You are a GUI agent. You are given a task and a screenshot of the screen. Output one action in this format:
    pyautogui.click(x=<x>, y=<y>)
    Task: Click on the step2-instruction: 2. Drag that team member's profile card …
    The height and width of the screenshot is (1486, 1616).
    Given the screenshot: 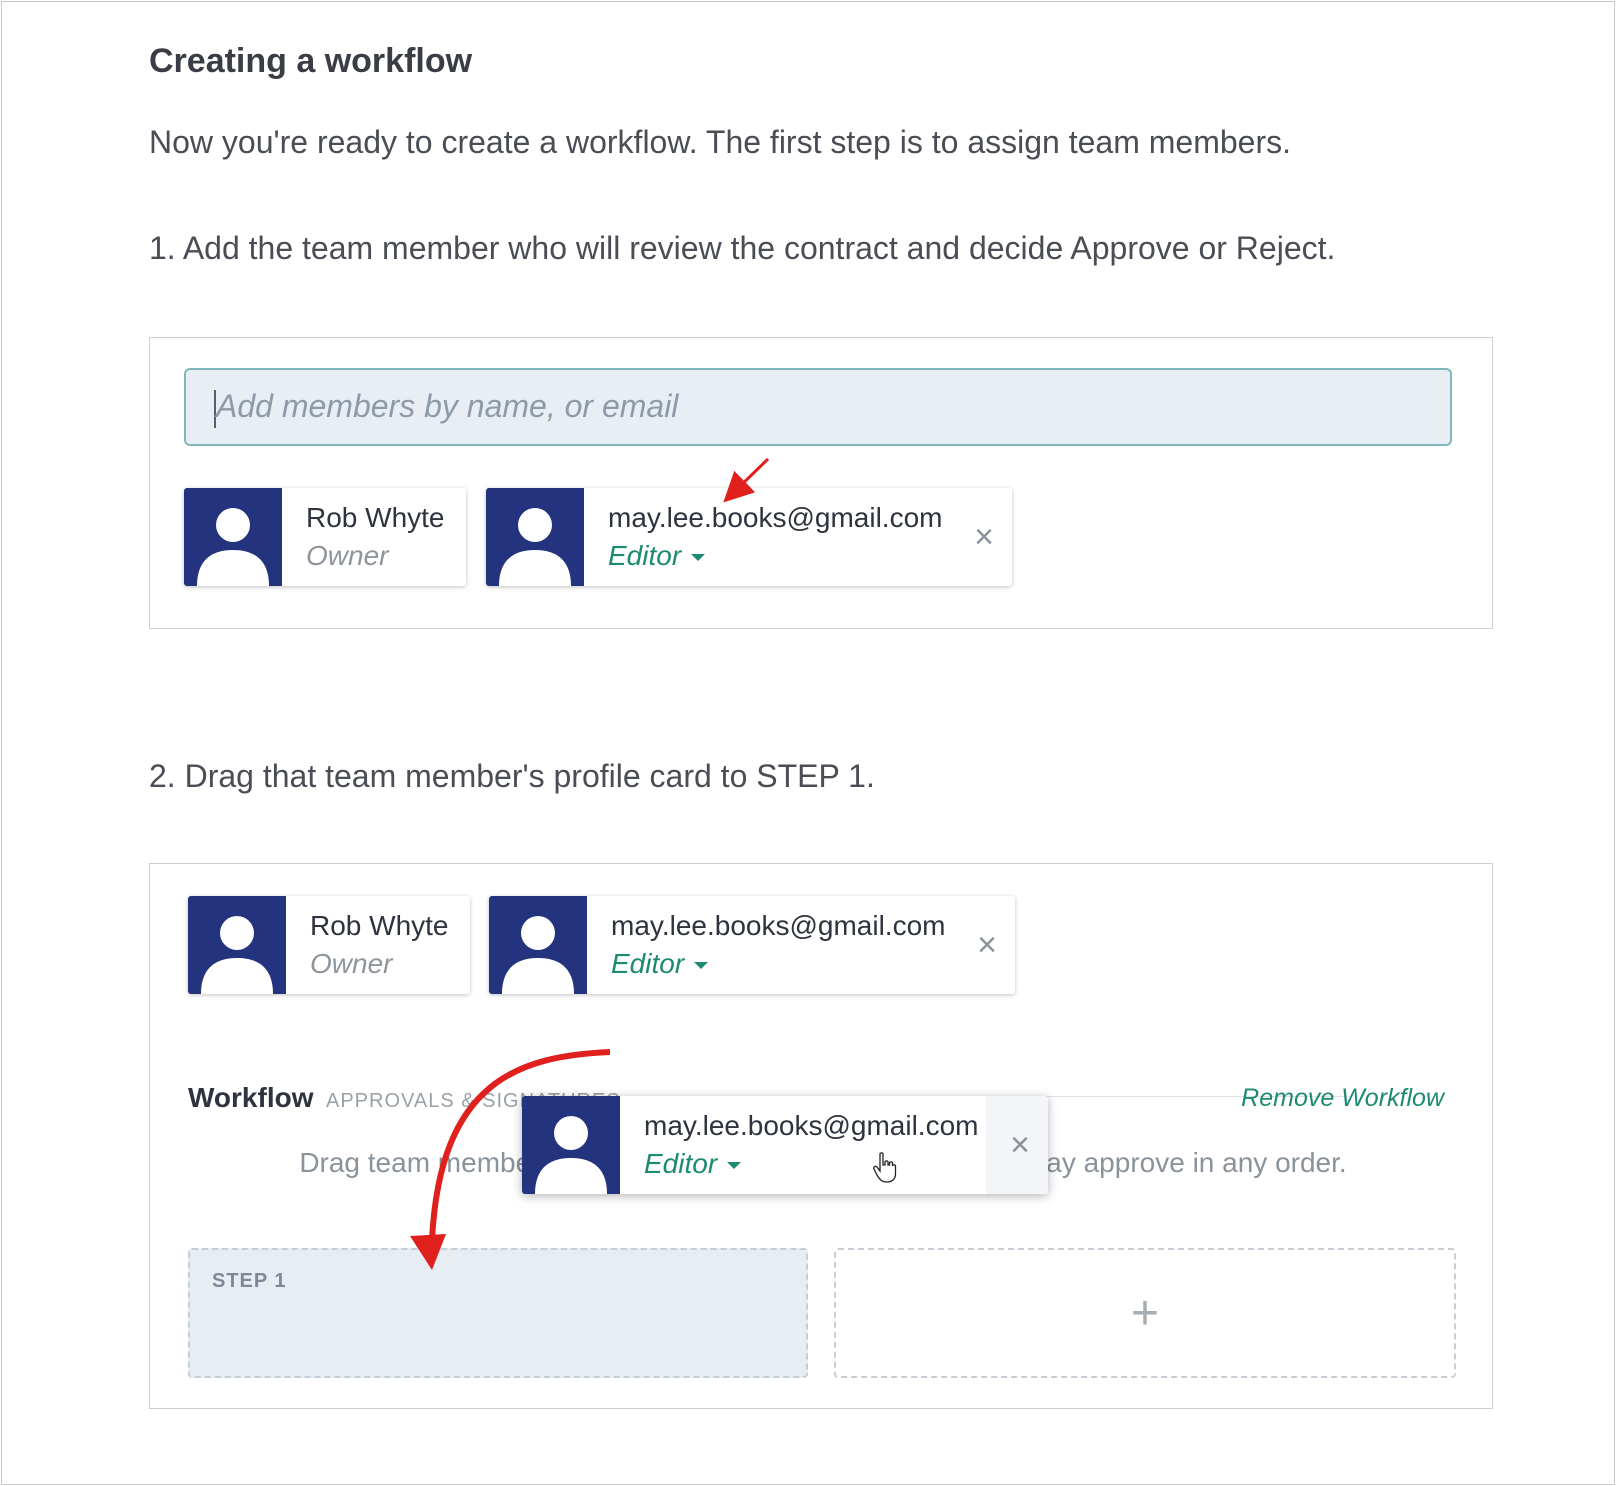 What is the action you would take?
    pyautogui.click(x=512, y=776)
    